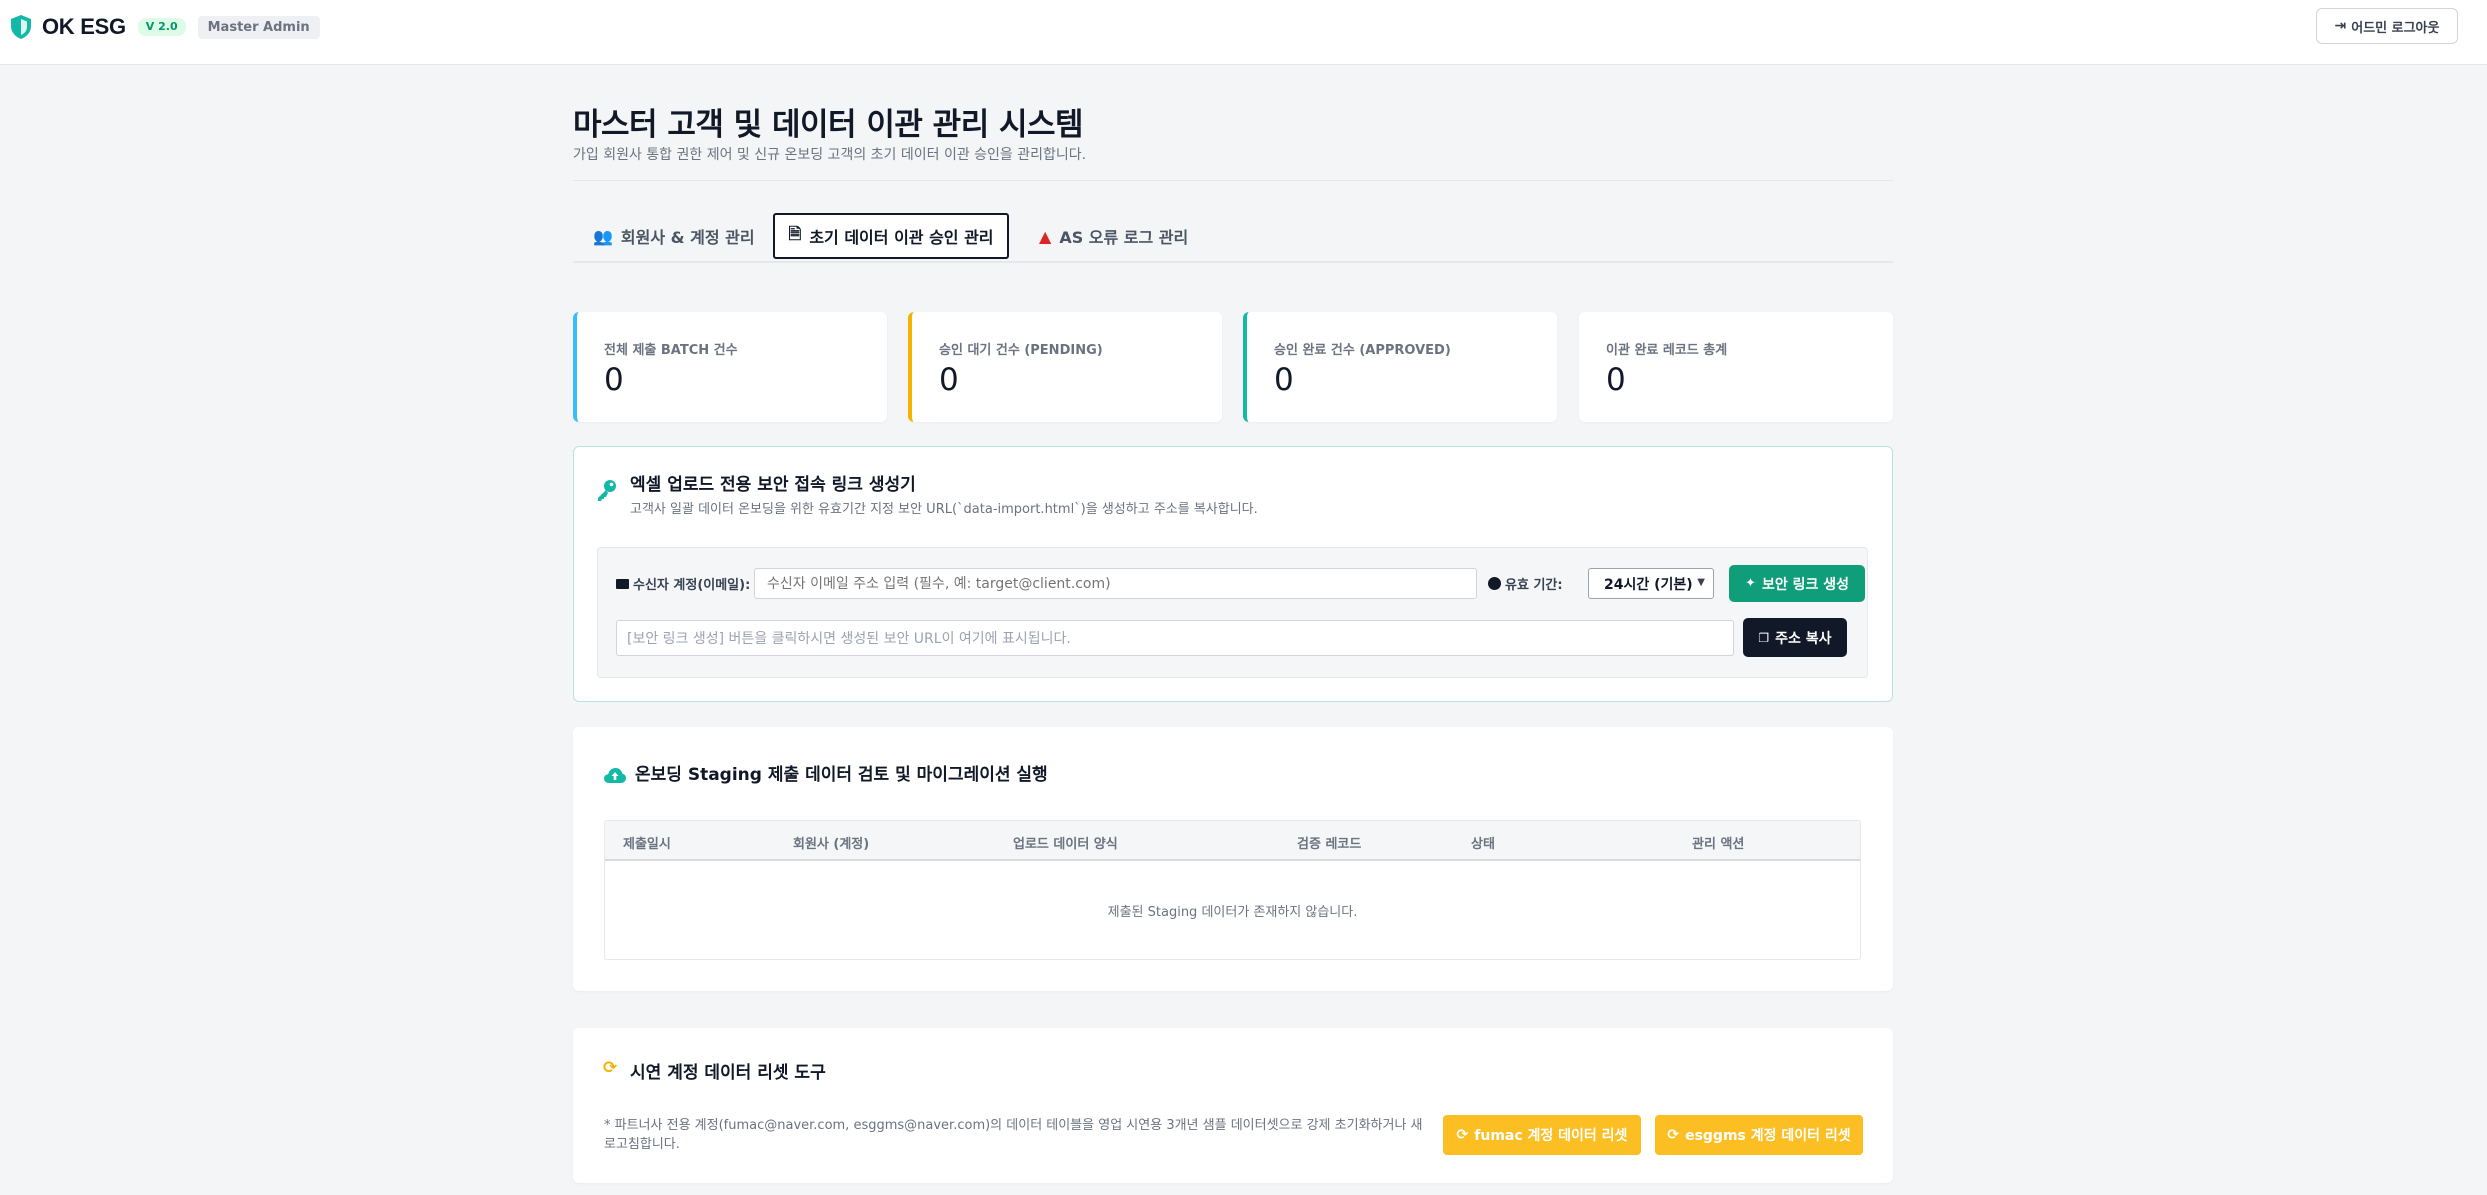  What do you see at coordinates (1768, 1136) in the screenshot?
I see `reset-esggms-label: esggms 계정 데이터 리셋` at bounding box center [1768, 1136].